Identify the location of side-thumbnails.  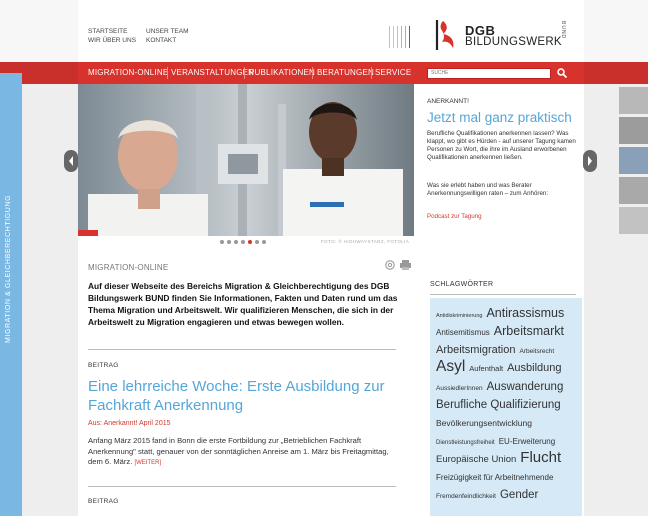
(633, 162).